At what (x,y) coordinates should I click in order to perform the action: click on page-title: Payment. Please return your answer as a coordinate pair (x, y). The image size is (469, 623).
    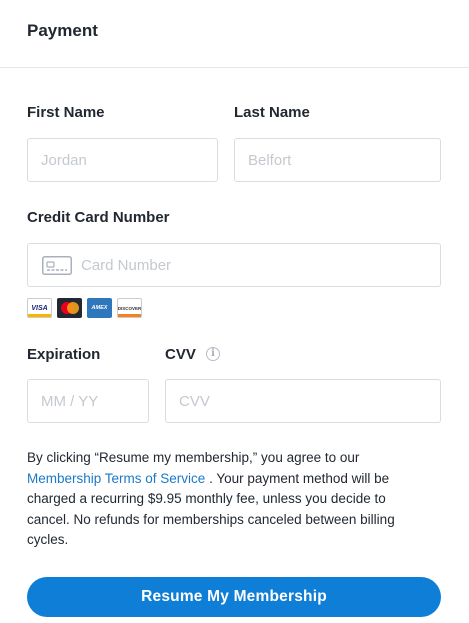
    Looking at the image, I should click on (62, 30).